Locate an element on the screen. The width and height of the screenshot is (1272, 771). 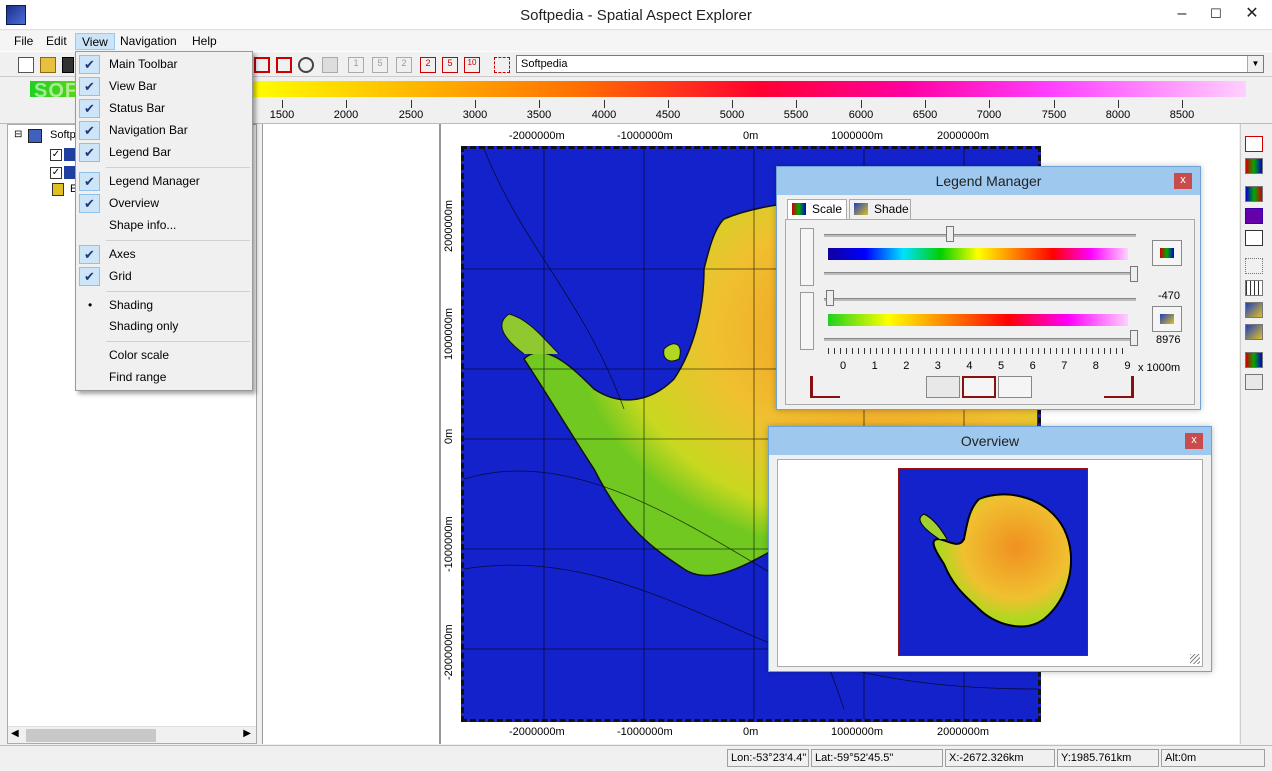
shade-vslider is located at coordinates (807, 321).